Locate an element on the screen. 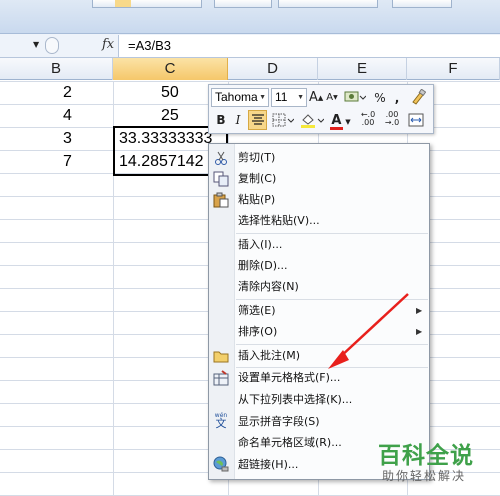 The height and width of the screenshot is (496, 500). formula-bar-splitter is located at coordinates (52, 45).